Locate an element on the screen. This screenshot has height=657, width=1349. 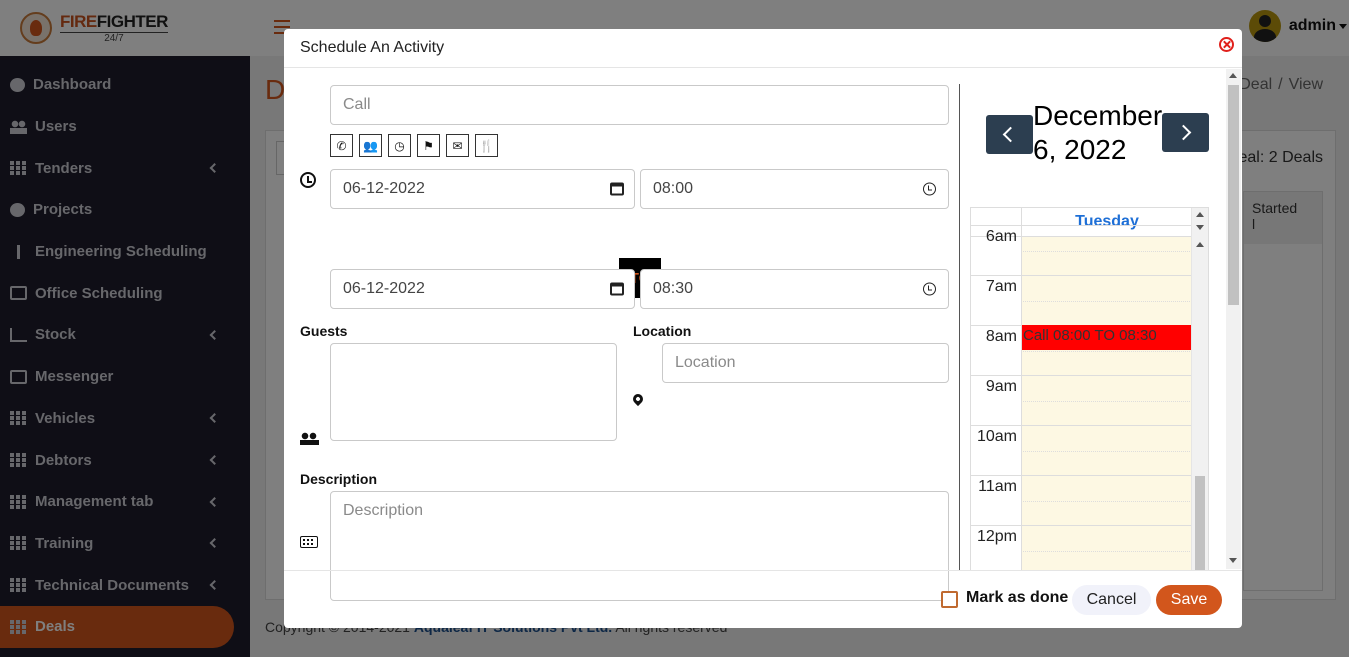
location-label: Location is located at coordinates (662, 331).